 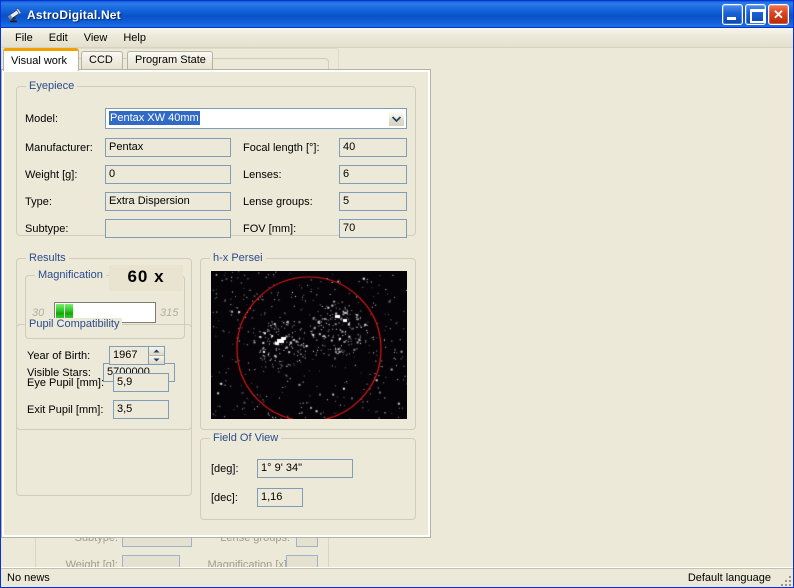 I want to click on eyepiece-lenses-field: 6, so click(x=373, y=174).